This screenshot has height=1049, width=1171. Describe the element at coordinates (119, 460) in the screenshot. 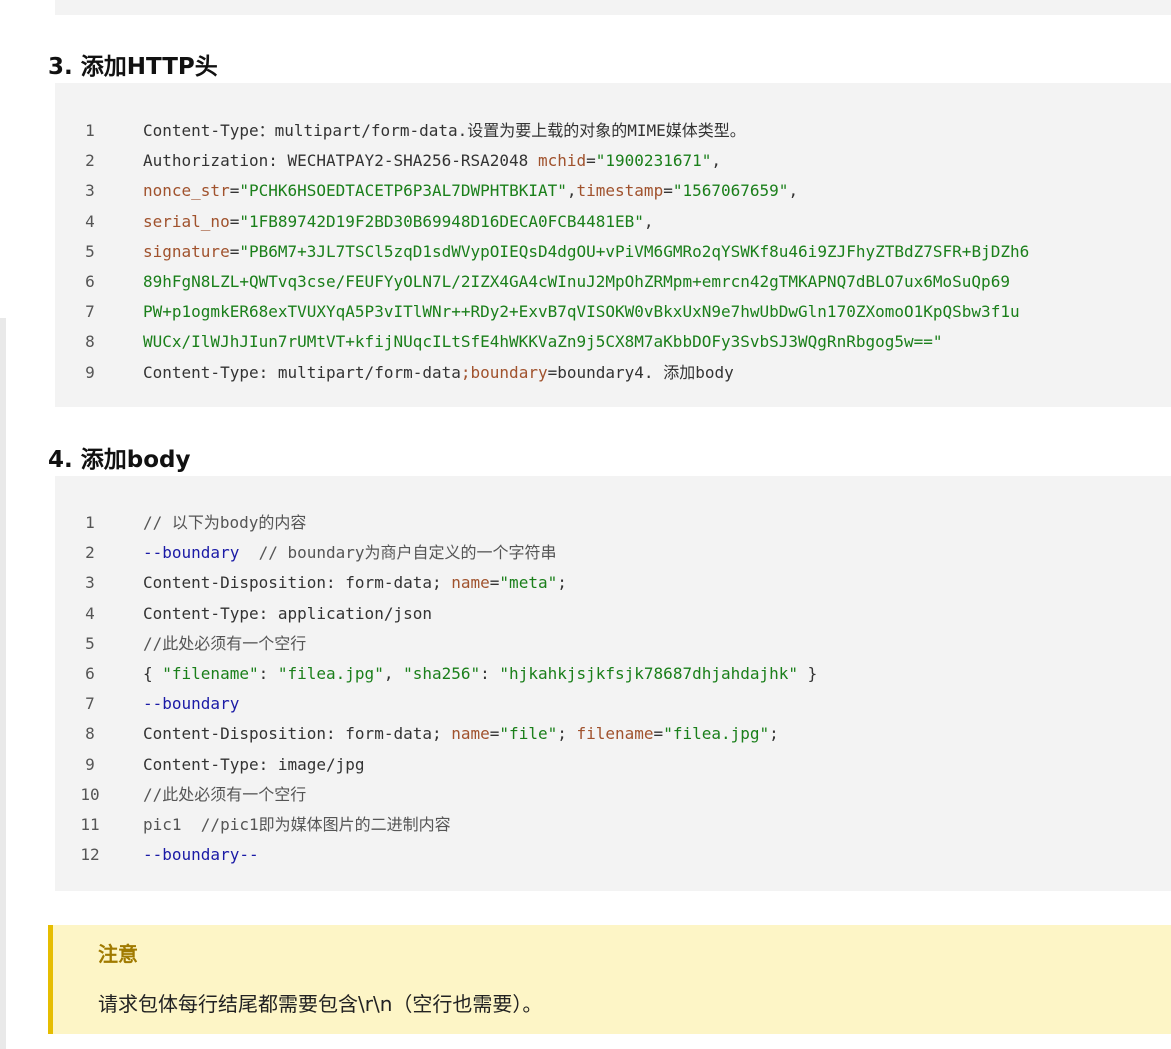

I see `section-heading-body: 4. 添加body` at that location.